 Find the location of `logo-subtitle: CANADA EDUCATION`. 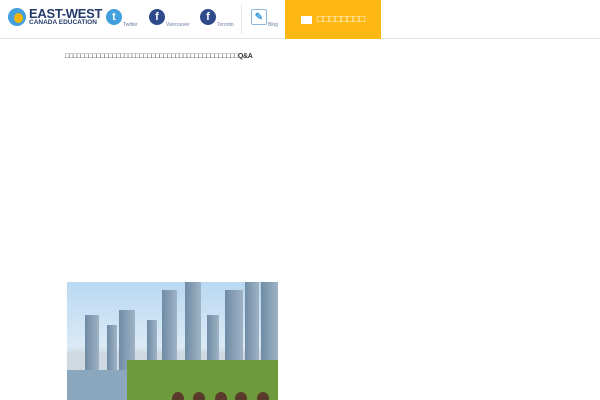

logo-subtitle: CANADA EDUCATION is located at coordinates (63, 22).